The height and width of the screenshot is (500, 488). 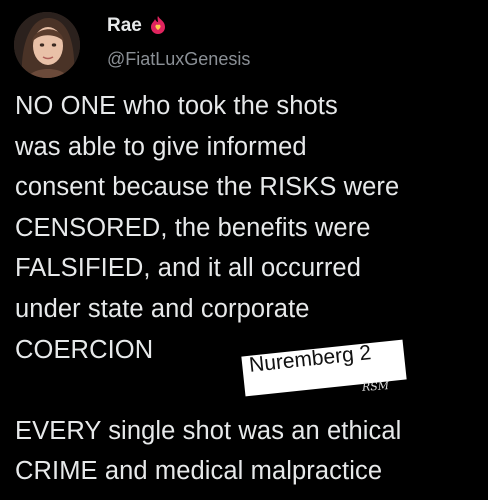 What do you see at coordinates (193, 227) in the screenshot?
I see `tweet-text-line: CENSORED, the benefits were` at bounding box center [193, 227].